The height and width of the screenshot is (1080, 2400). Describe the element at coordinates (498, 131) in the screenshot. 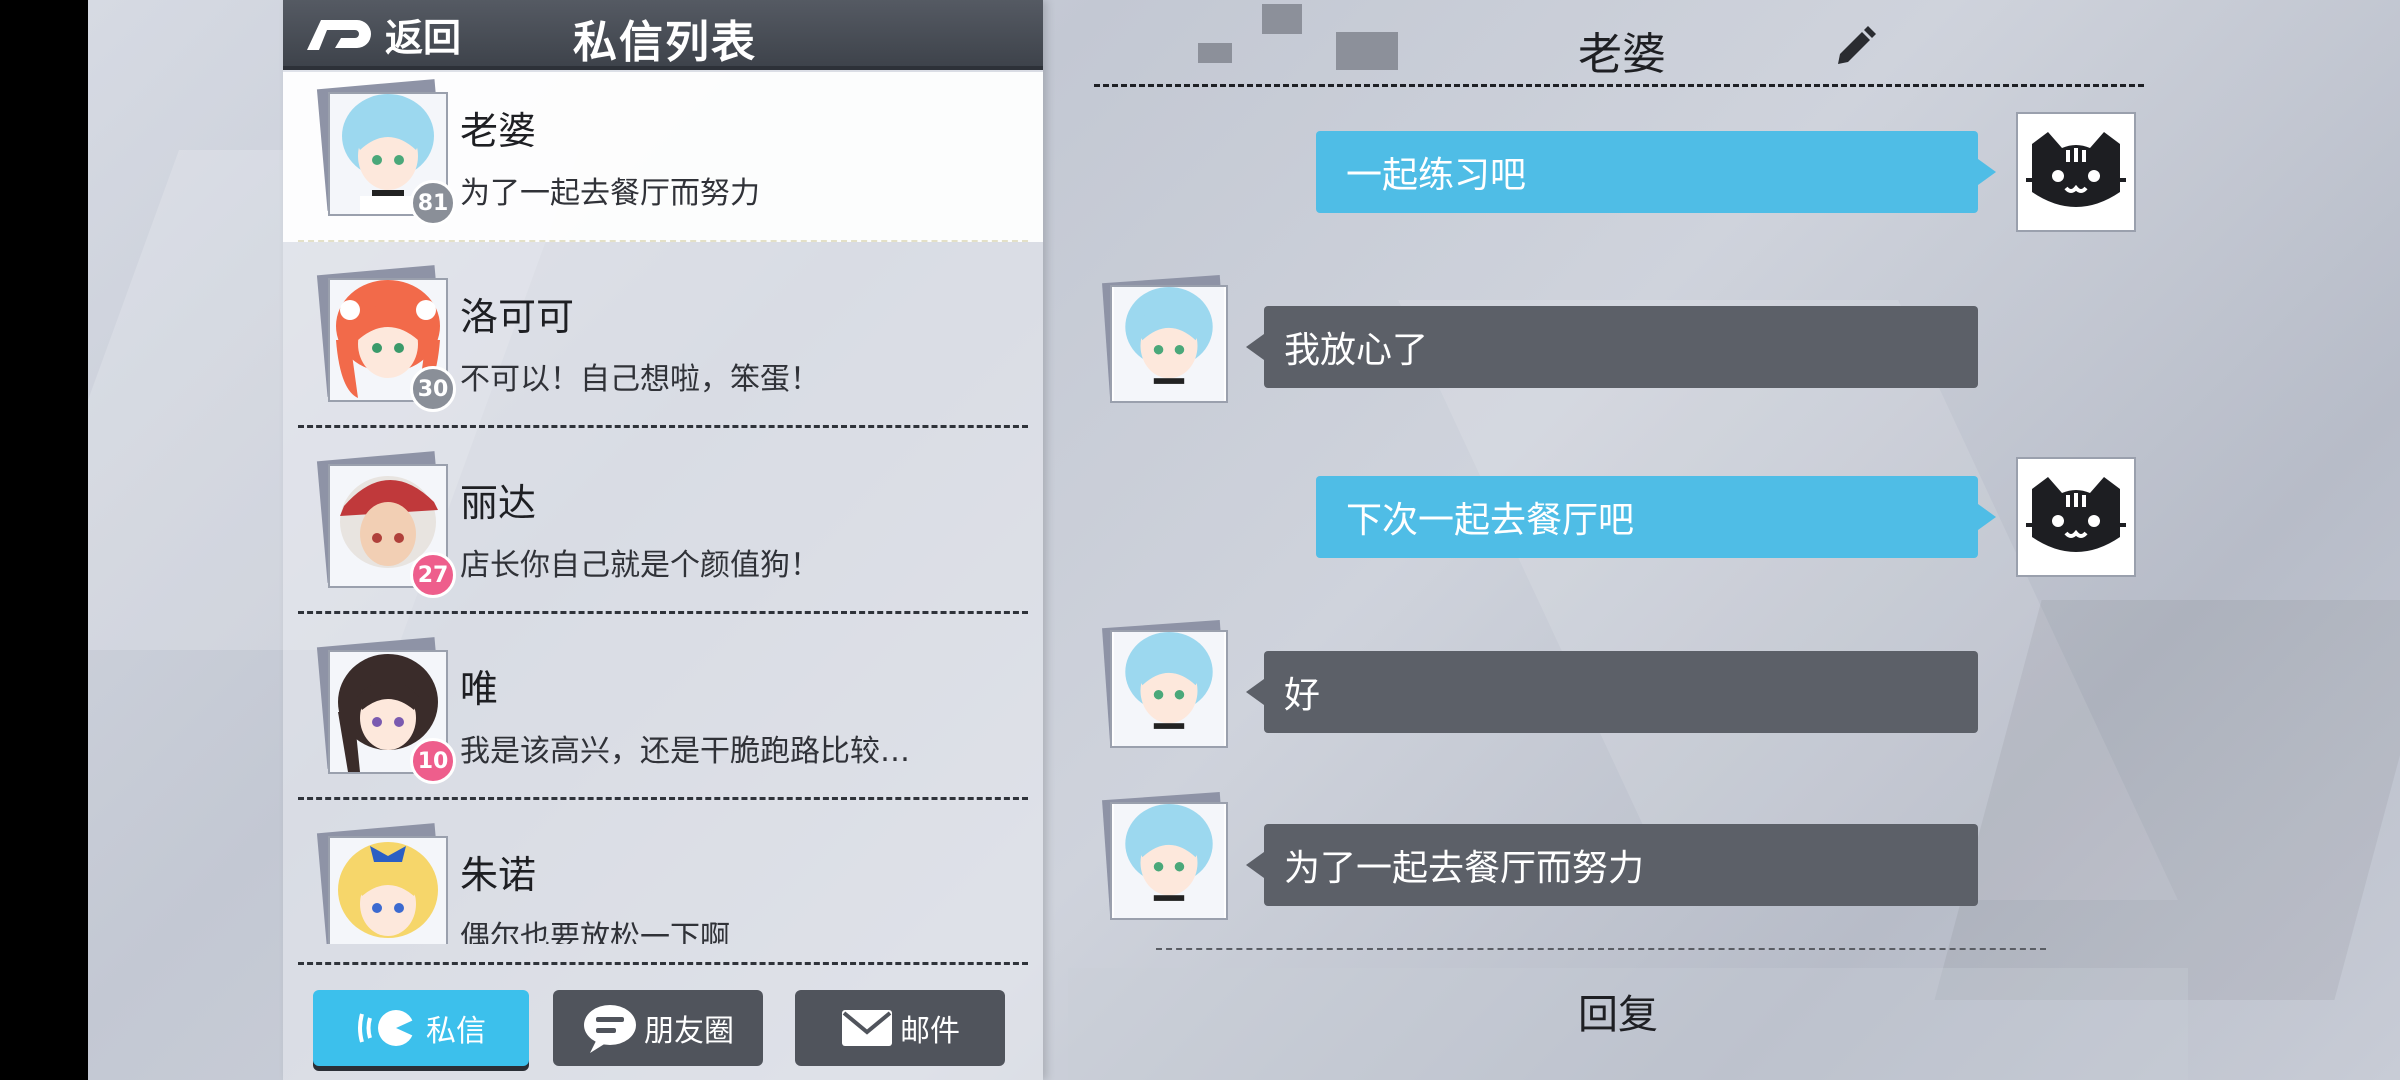

I see `contact-name: 老婆` at that location.